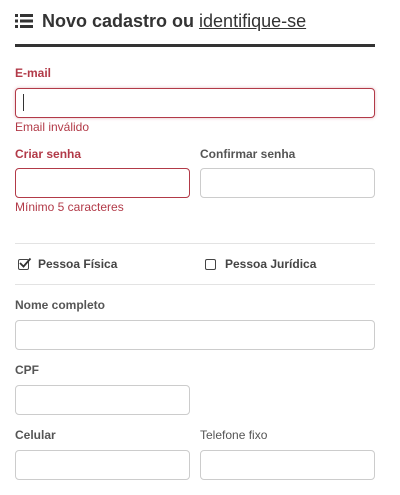  Describe the element at coordinates (234, 435) in the screenshot. I see `phone-label: Telefone fixo` at that location.